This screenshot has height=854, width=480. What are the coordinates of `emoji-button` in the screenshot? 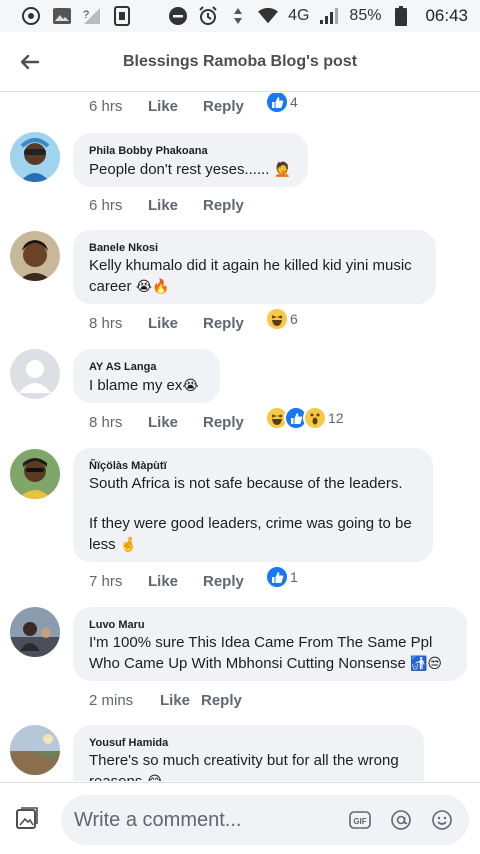 It's located at (442, 820).